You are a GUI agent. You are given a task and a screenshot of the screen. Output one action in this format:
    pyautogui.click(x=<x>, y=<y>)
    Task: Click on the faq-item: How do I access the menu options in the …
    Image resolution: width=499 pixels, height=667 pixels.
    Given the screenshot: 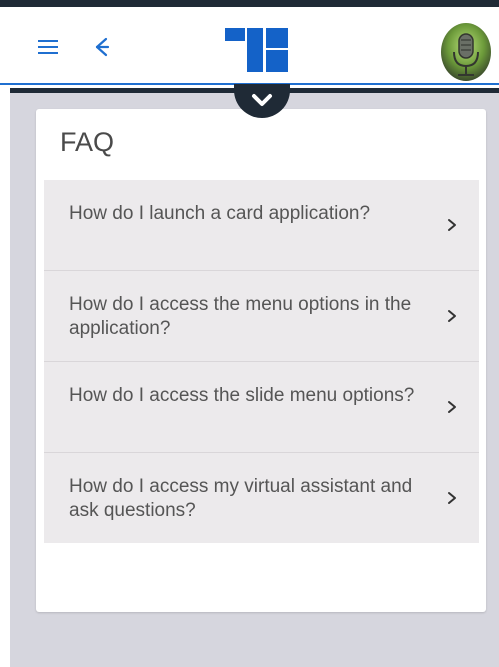 What is the action you would take?
    pyautogui.click(x=261, y=316)
    